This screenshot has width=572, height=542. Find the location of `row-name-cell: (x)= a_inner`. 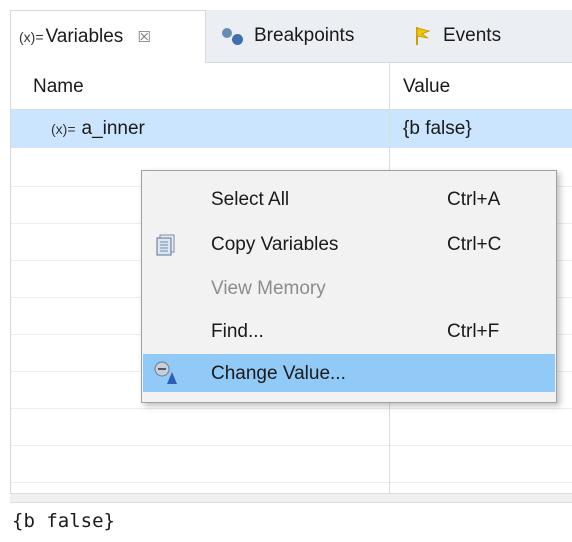

row-name-cell: (x)= a_inner is located at coordinates (98, 129).